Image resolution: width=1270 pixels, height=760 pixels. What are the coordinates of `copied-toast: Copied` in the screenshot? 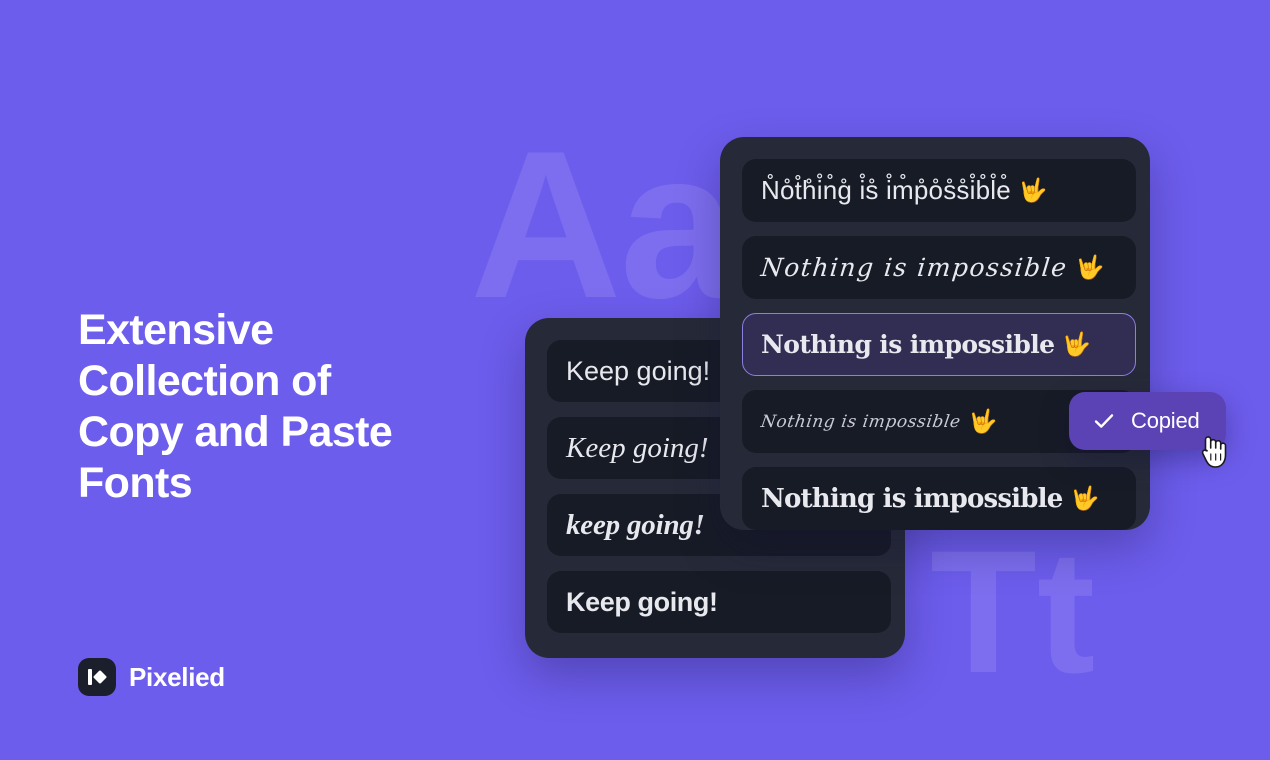 It's located at (1147, 421).